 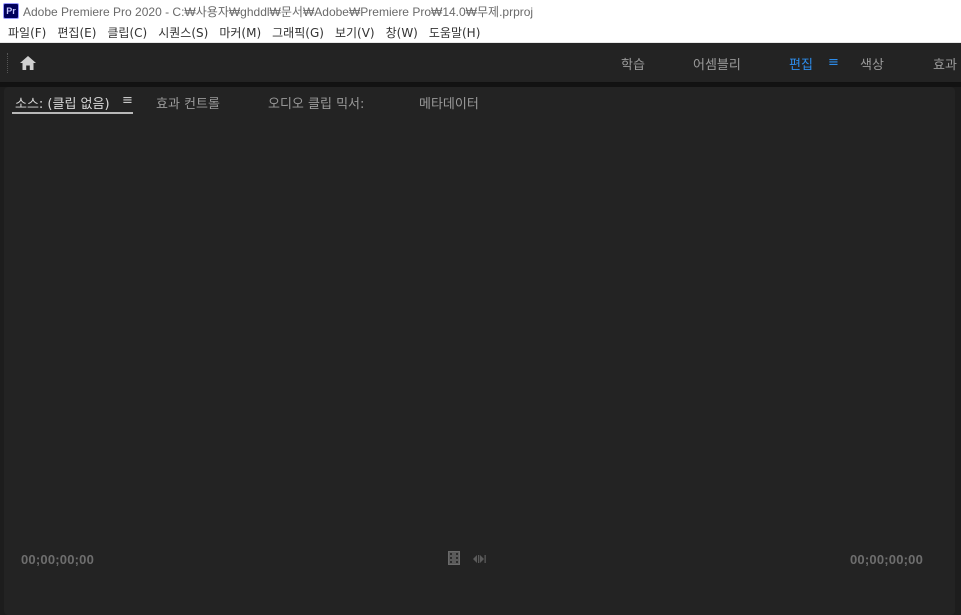 What do you see at coordinates (454, 32) in the screenshot?
I see `menu-help: 도움말(H)` at bounding box center [454, 32].